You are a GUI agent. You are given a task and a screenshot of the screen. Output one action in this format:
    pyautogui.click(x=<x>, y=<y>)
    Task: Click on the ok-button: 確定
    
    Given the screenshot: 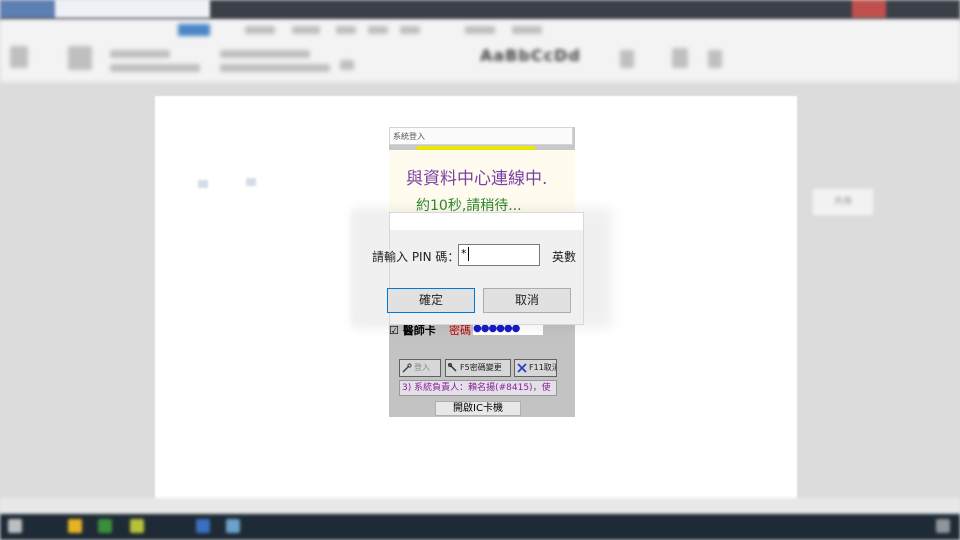 What is the action you would take?
    pyautogui.click(x=431, y=300)
    